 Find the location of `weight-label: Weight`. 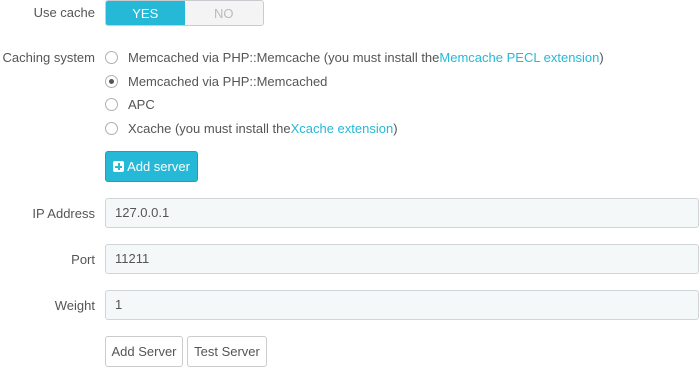

weight-label: Weight is located at coordinates (74, 305).